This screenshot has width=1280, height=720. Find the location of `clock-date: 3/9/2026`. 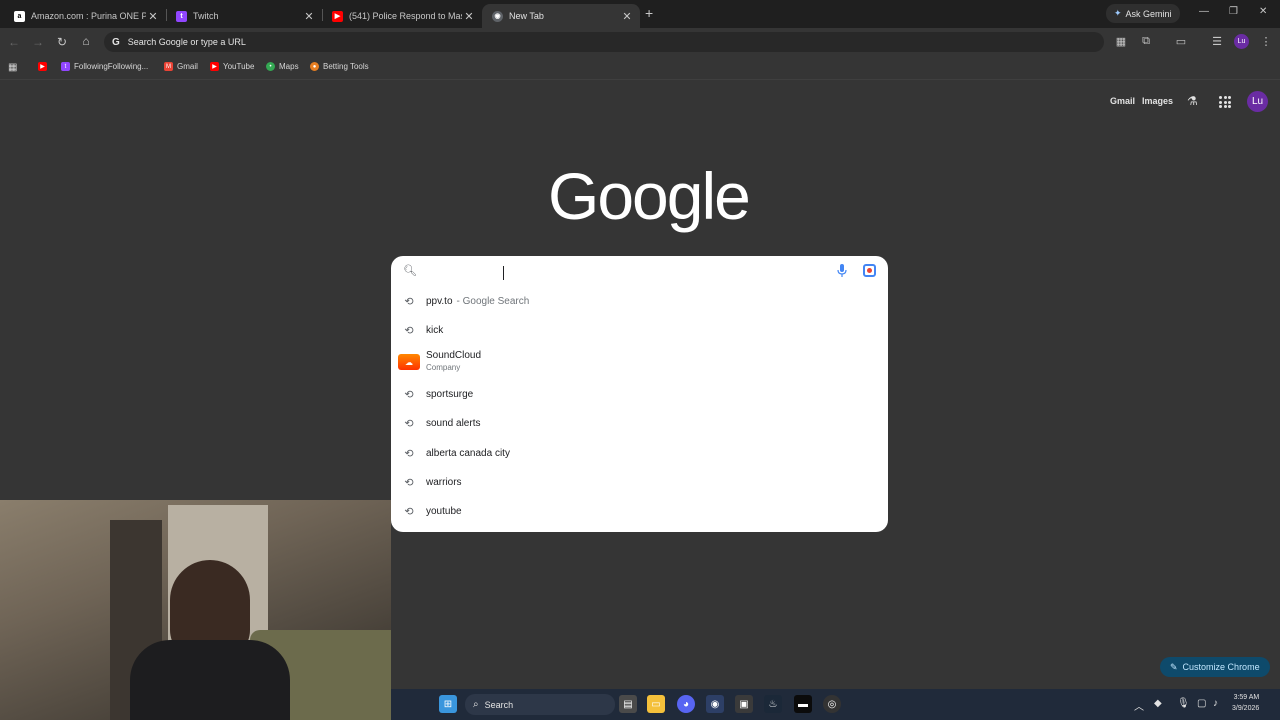

clock-date: 3/9/2026 is located at coordinates (1246, 708).